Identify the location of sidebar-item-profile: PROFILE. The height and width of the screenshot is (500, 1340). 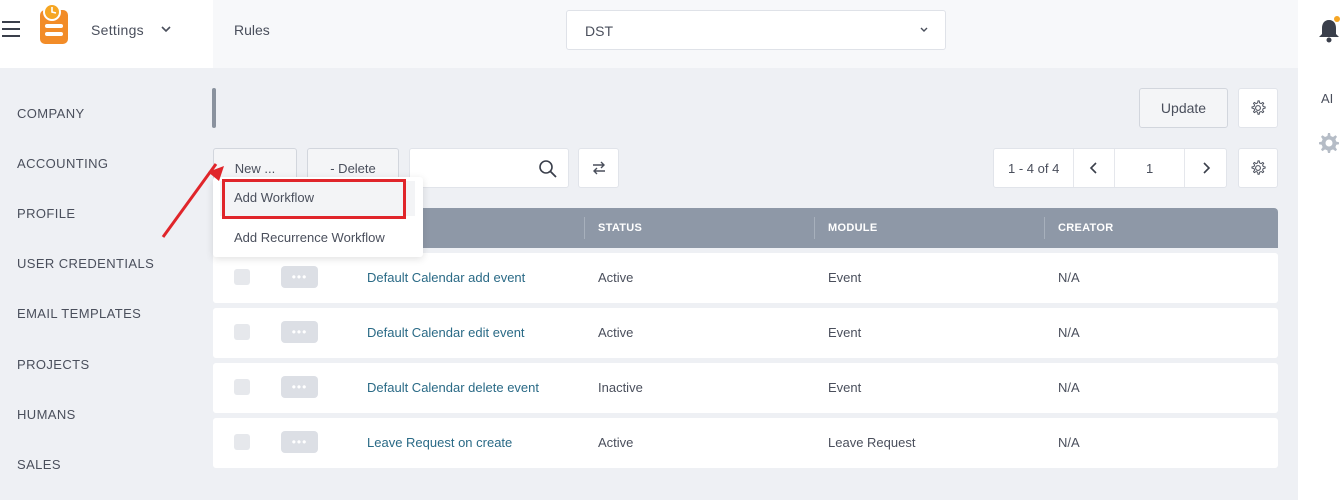
(46, 213).